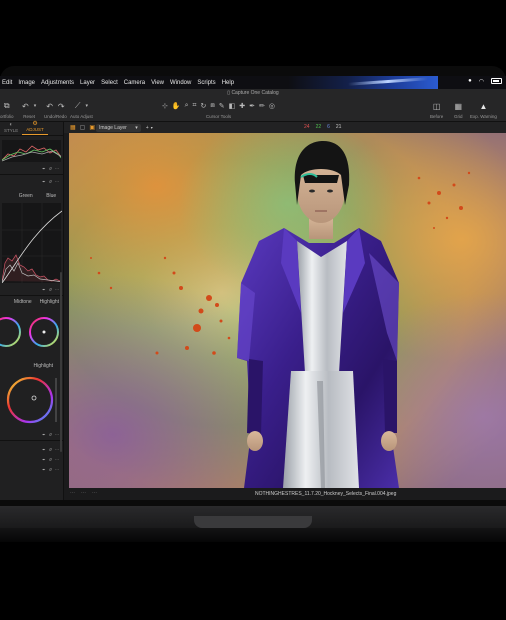 The height and width of the screenshot is (620, 506). I want to click on curve-bottom-icons: ✒ ↺ ⋯, so click(31, 290).